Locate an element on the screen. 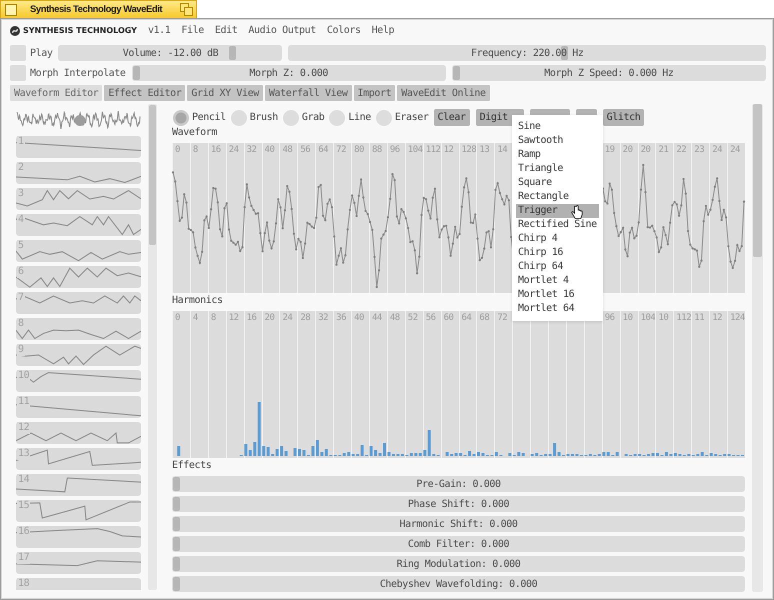 The image size is (774, 600). menu-option: Rectified Sine is located at coordinates (557, 225).